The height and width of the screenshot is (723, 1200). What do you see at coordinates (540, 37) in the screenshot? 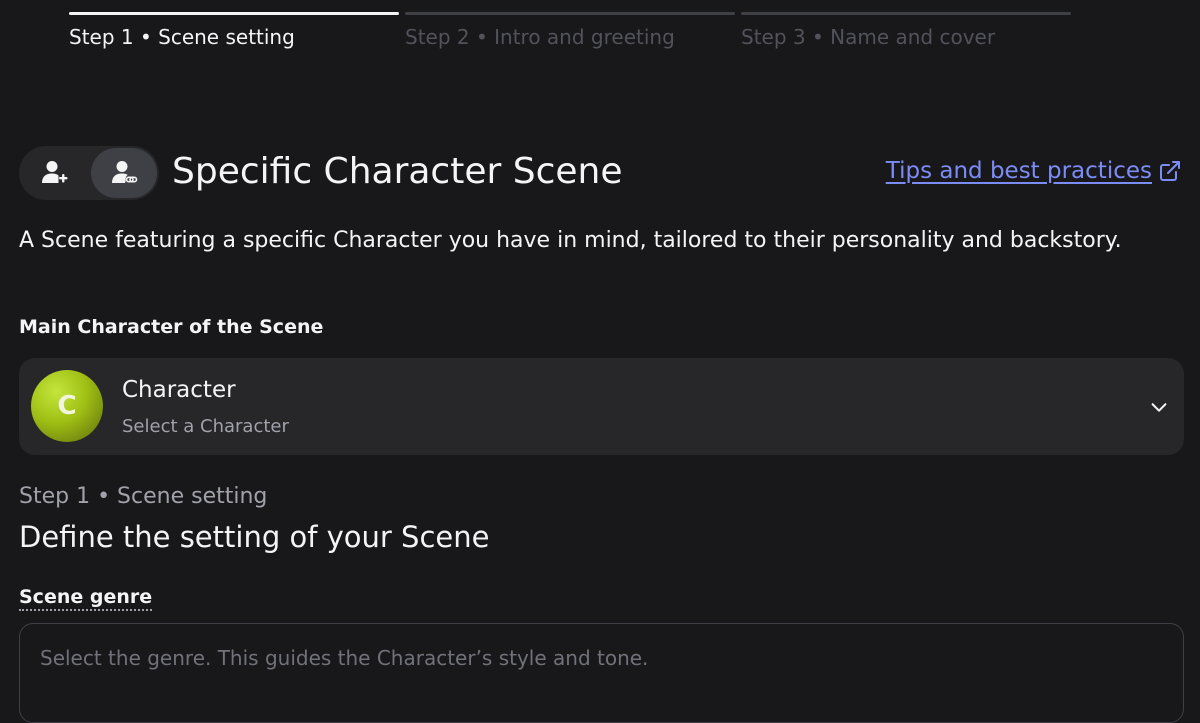
I see `step-2-label: Step 2 • Intro and greeting` at bounding box center [540, 37].